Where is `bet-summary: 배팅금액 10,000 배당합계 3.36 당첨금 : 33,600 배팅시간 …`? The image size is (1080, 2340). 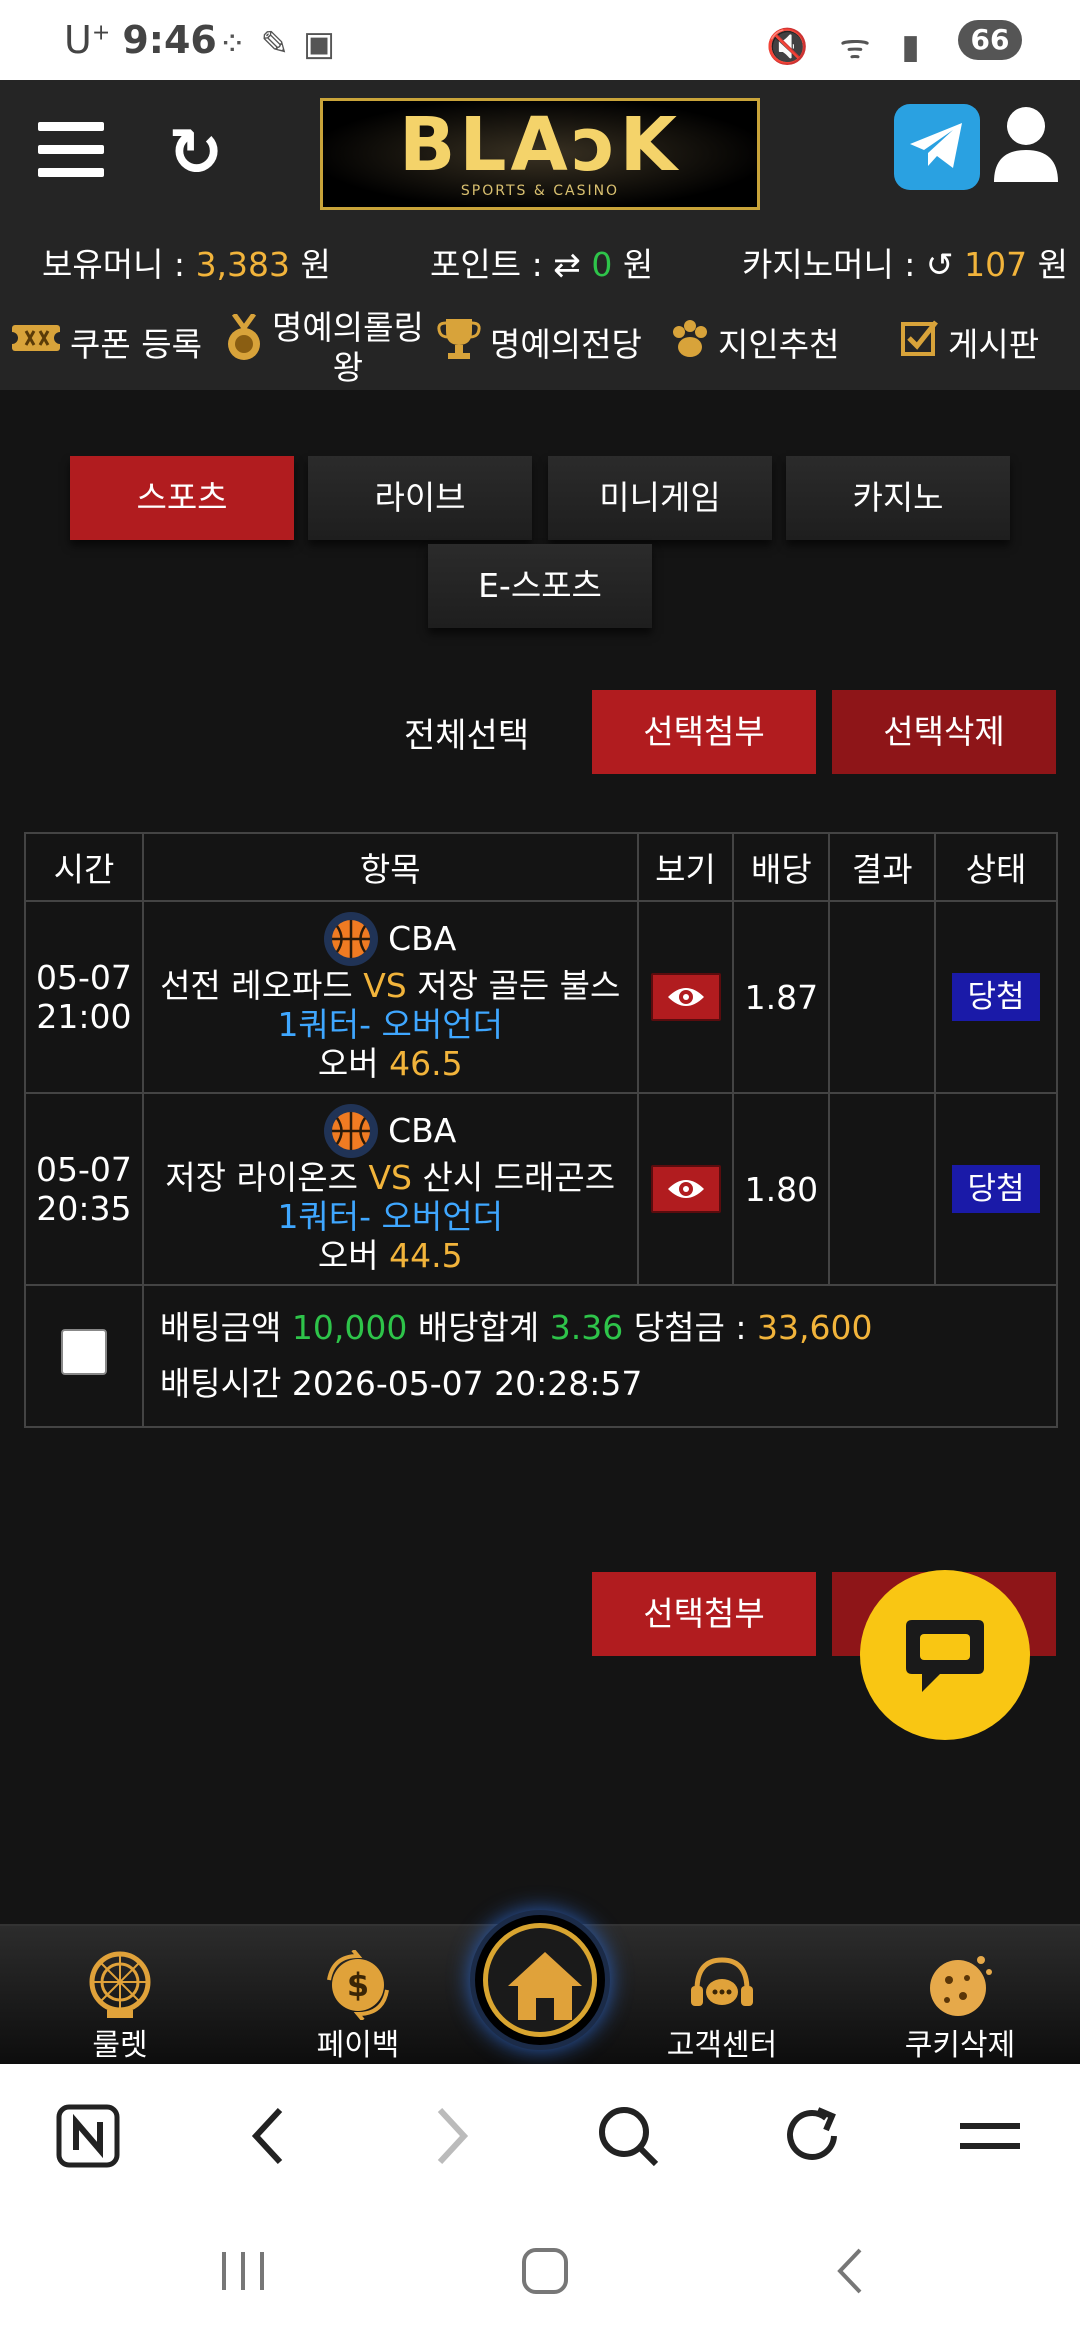 bet-summary: 배팅금액 10,000 배당합계 3.36 당첨금 : 33,600 배팅시간 … is located at coordinates (600, 1356).